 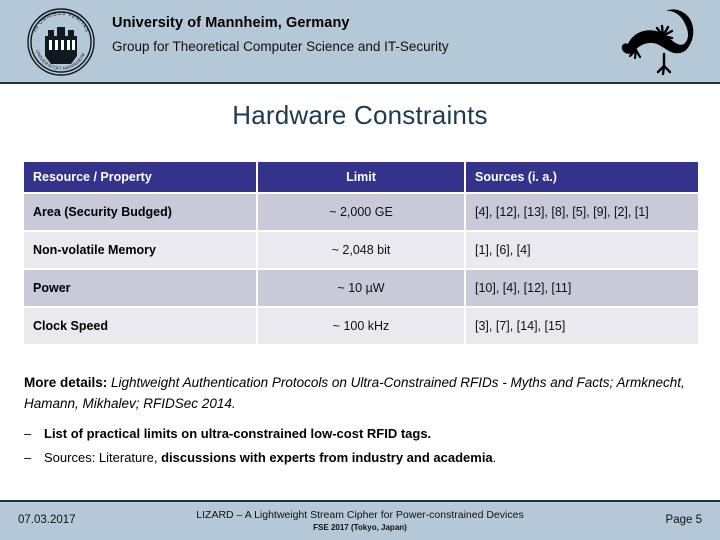 What do you see at coordinates (140, 177) in the screenshot?
I see `column-header-resource: Resource / Property` at bounding box center [140, 177].